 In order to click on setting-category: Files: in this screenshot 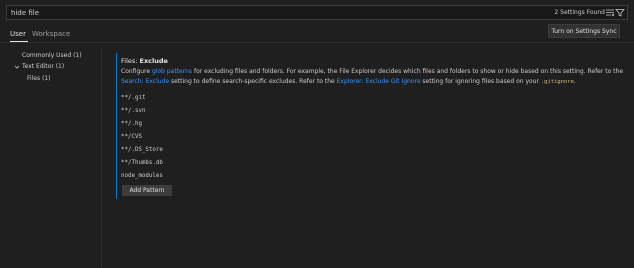, I will do `click(130, 61)`.